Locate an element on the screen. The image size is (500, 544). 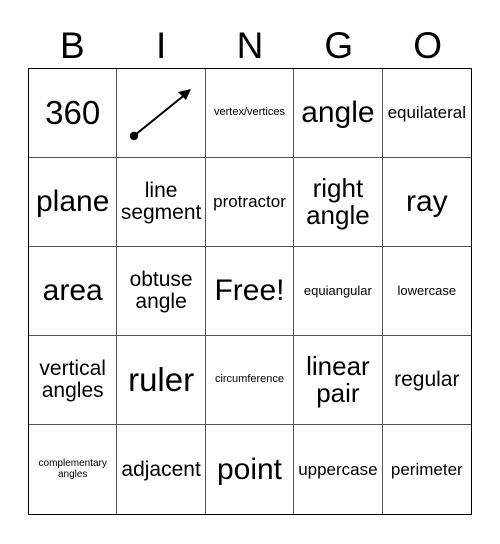
bingo-cell-label: complementary angles is located at coordinates (72, 469).